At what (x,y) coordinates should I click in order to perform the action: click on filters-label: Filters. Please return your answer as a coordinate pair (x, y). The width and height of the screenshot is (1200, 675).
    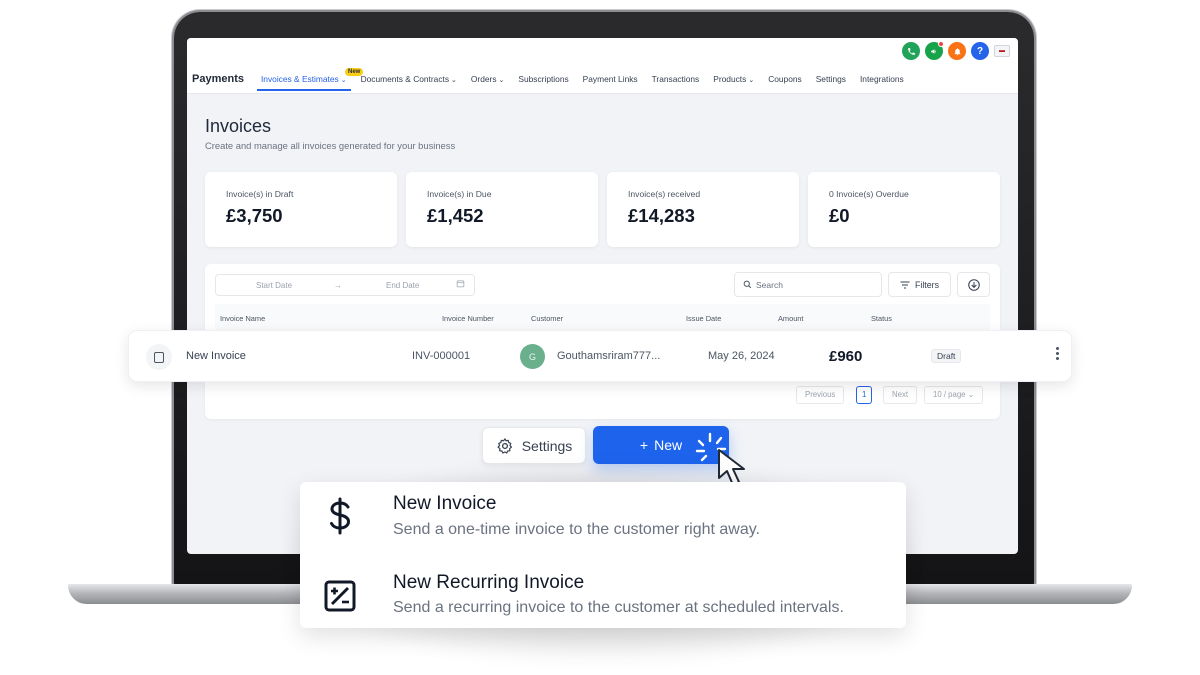
    Looking at the image, I should click on (927, 284).